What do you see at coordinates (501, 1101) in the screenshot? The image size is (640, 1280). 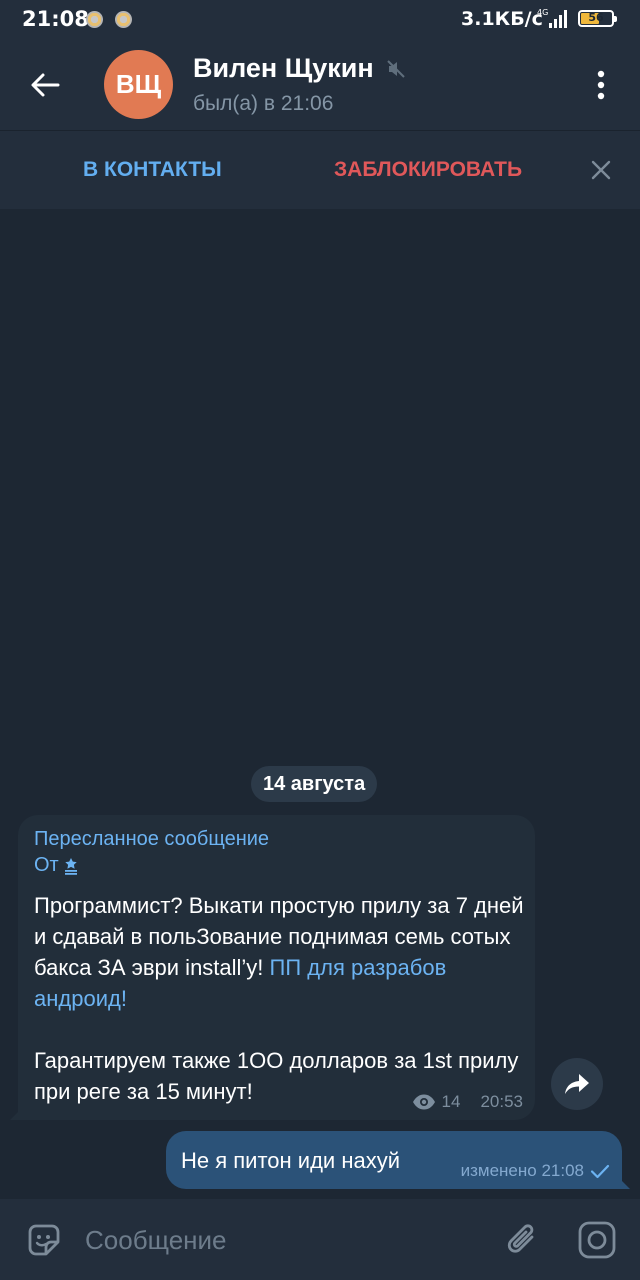 I see `message-time: 20:53` at bounding box center [501, 1101].